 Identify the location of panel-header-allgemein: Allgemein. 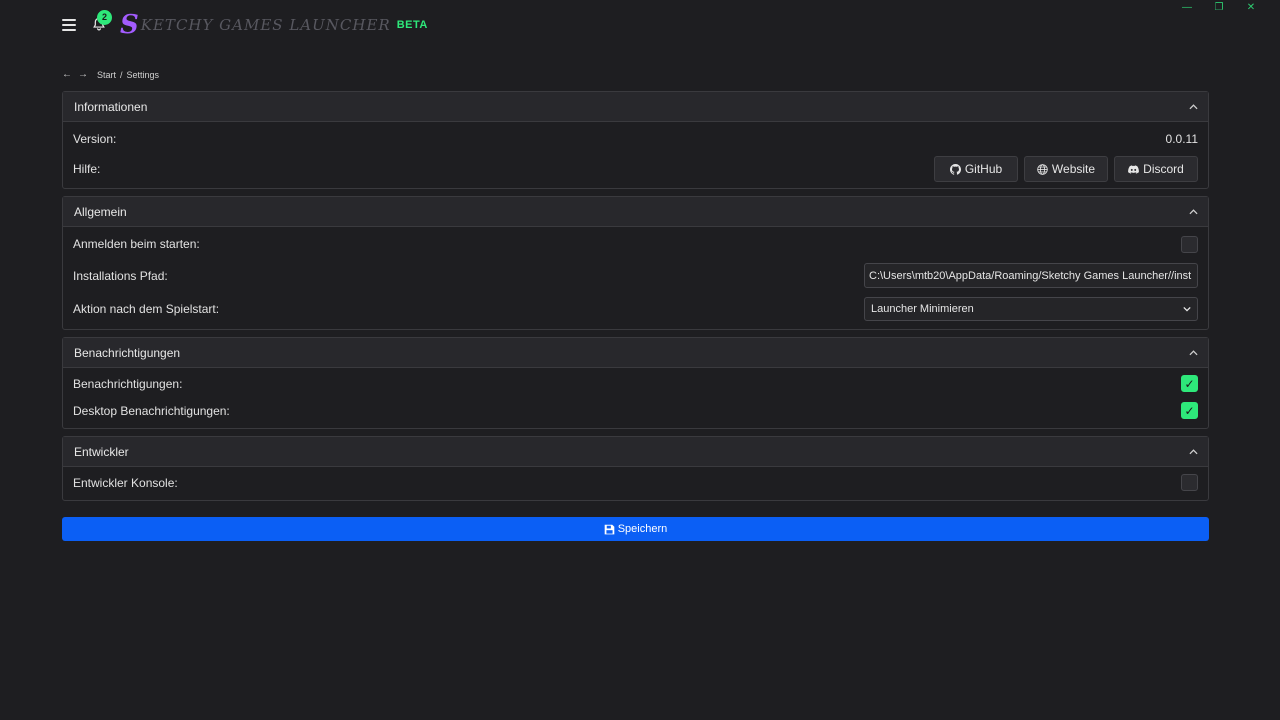
(635, 212).